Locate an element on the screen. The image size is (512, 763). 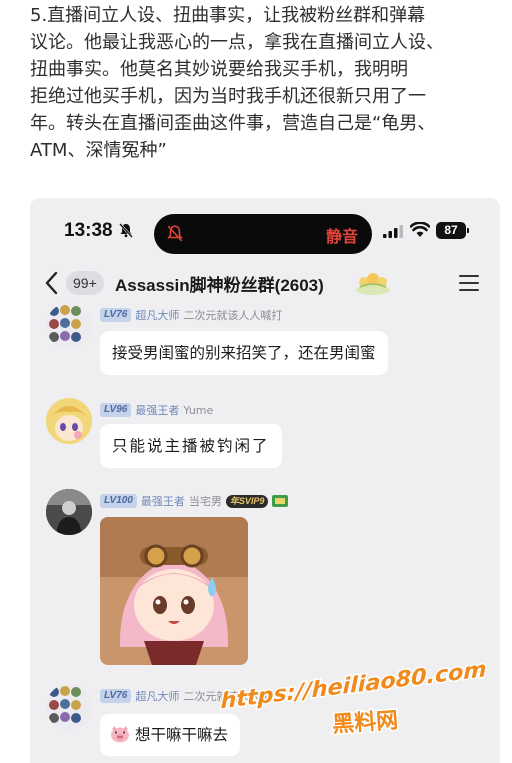
signal-icon is located at coordinates (393, 231).